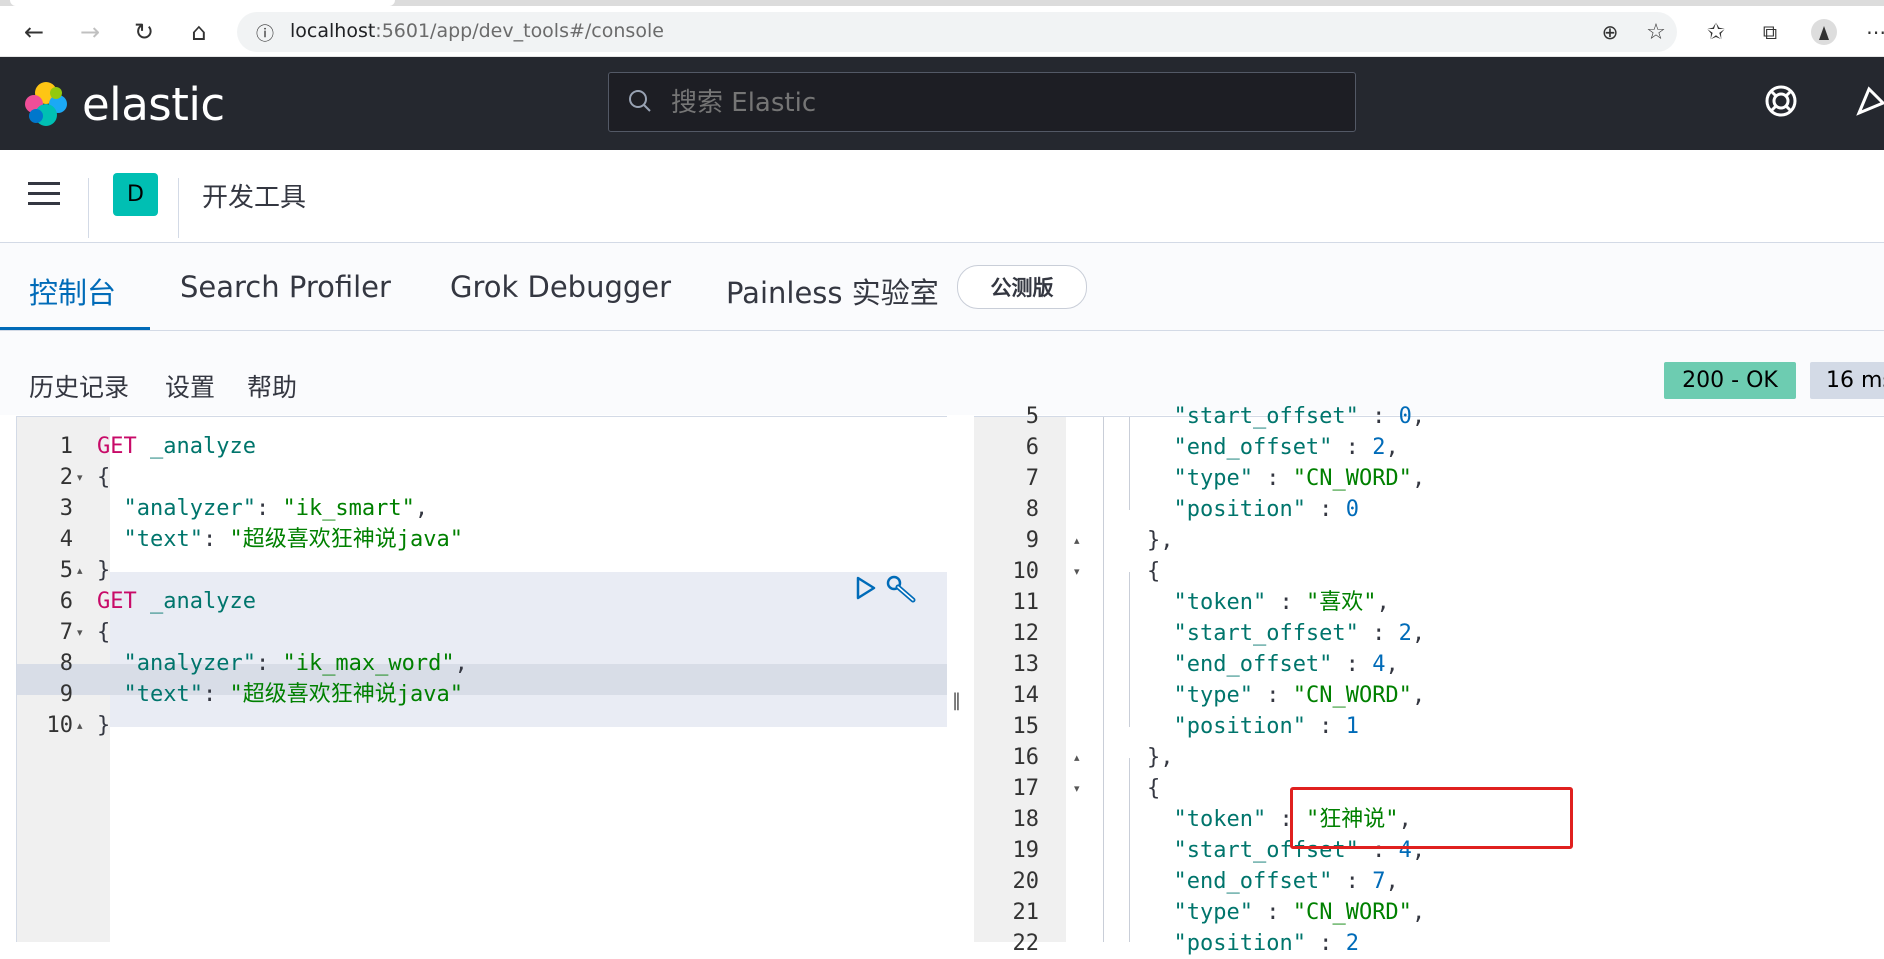 Image resolution: width=1884 pixels, height=959 pixels. Describe the element at coordinates (79, 386) in the screenshot. I see `history-link: 历史记录` at that location.